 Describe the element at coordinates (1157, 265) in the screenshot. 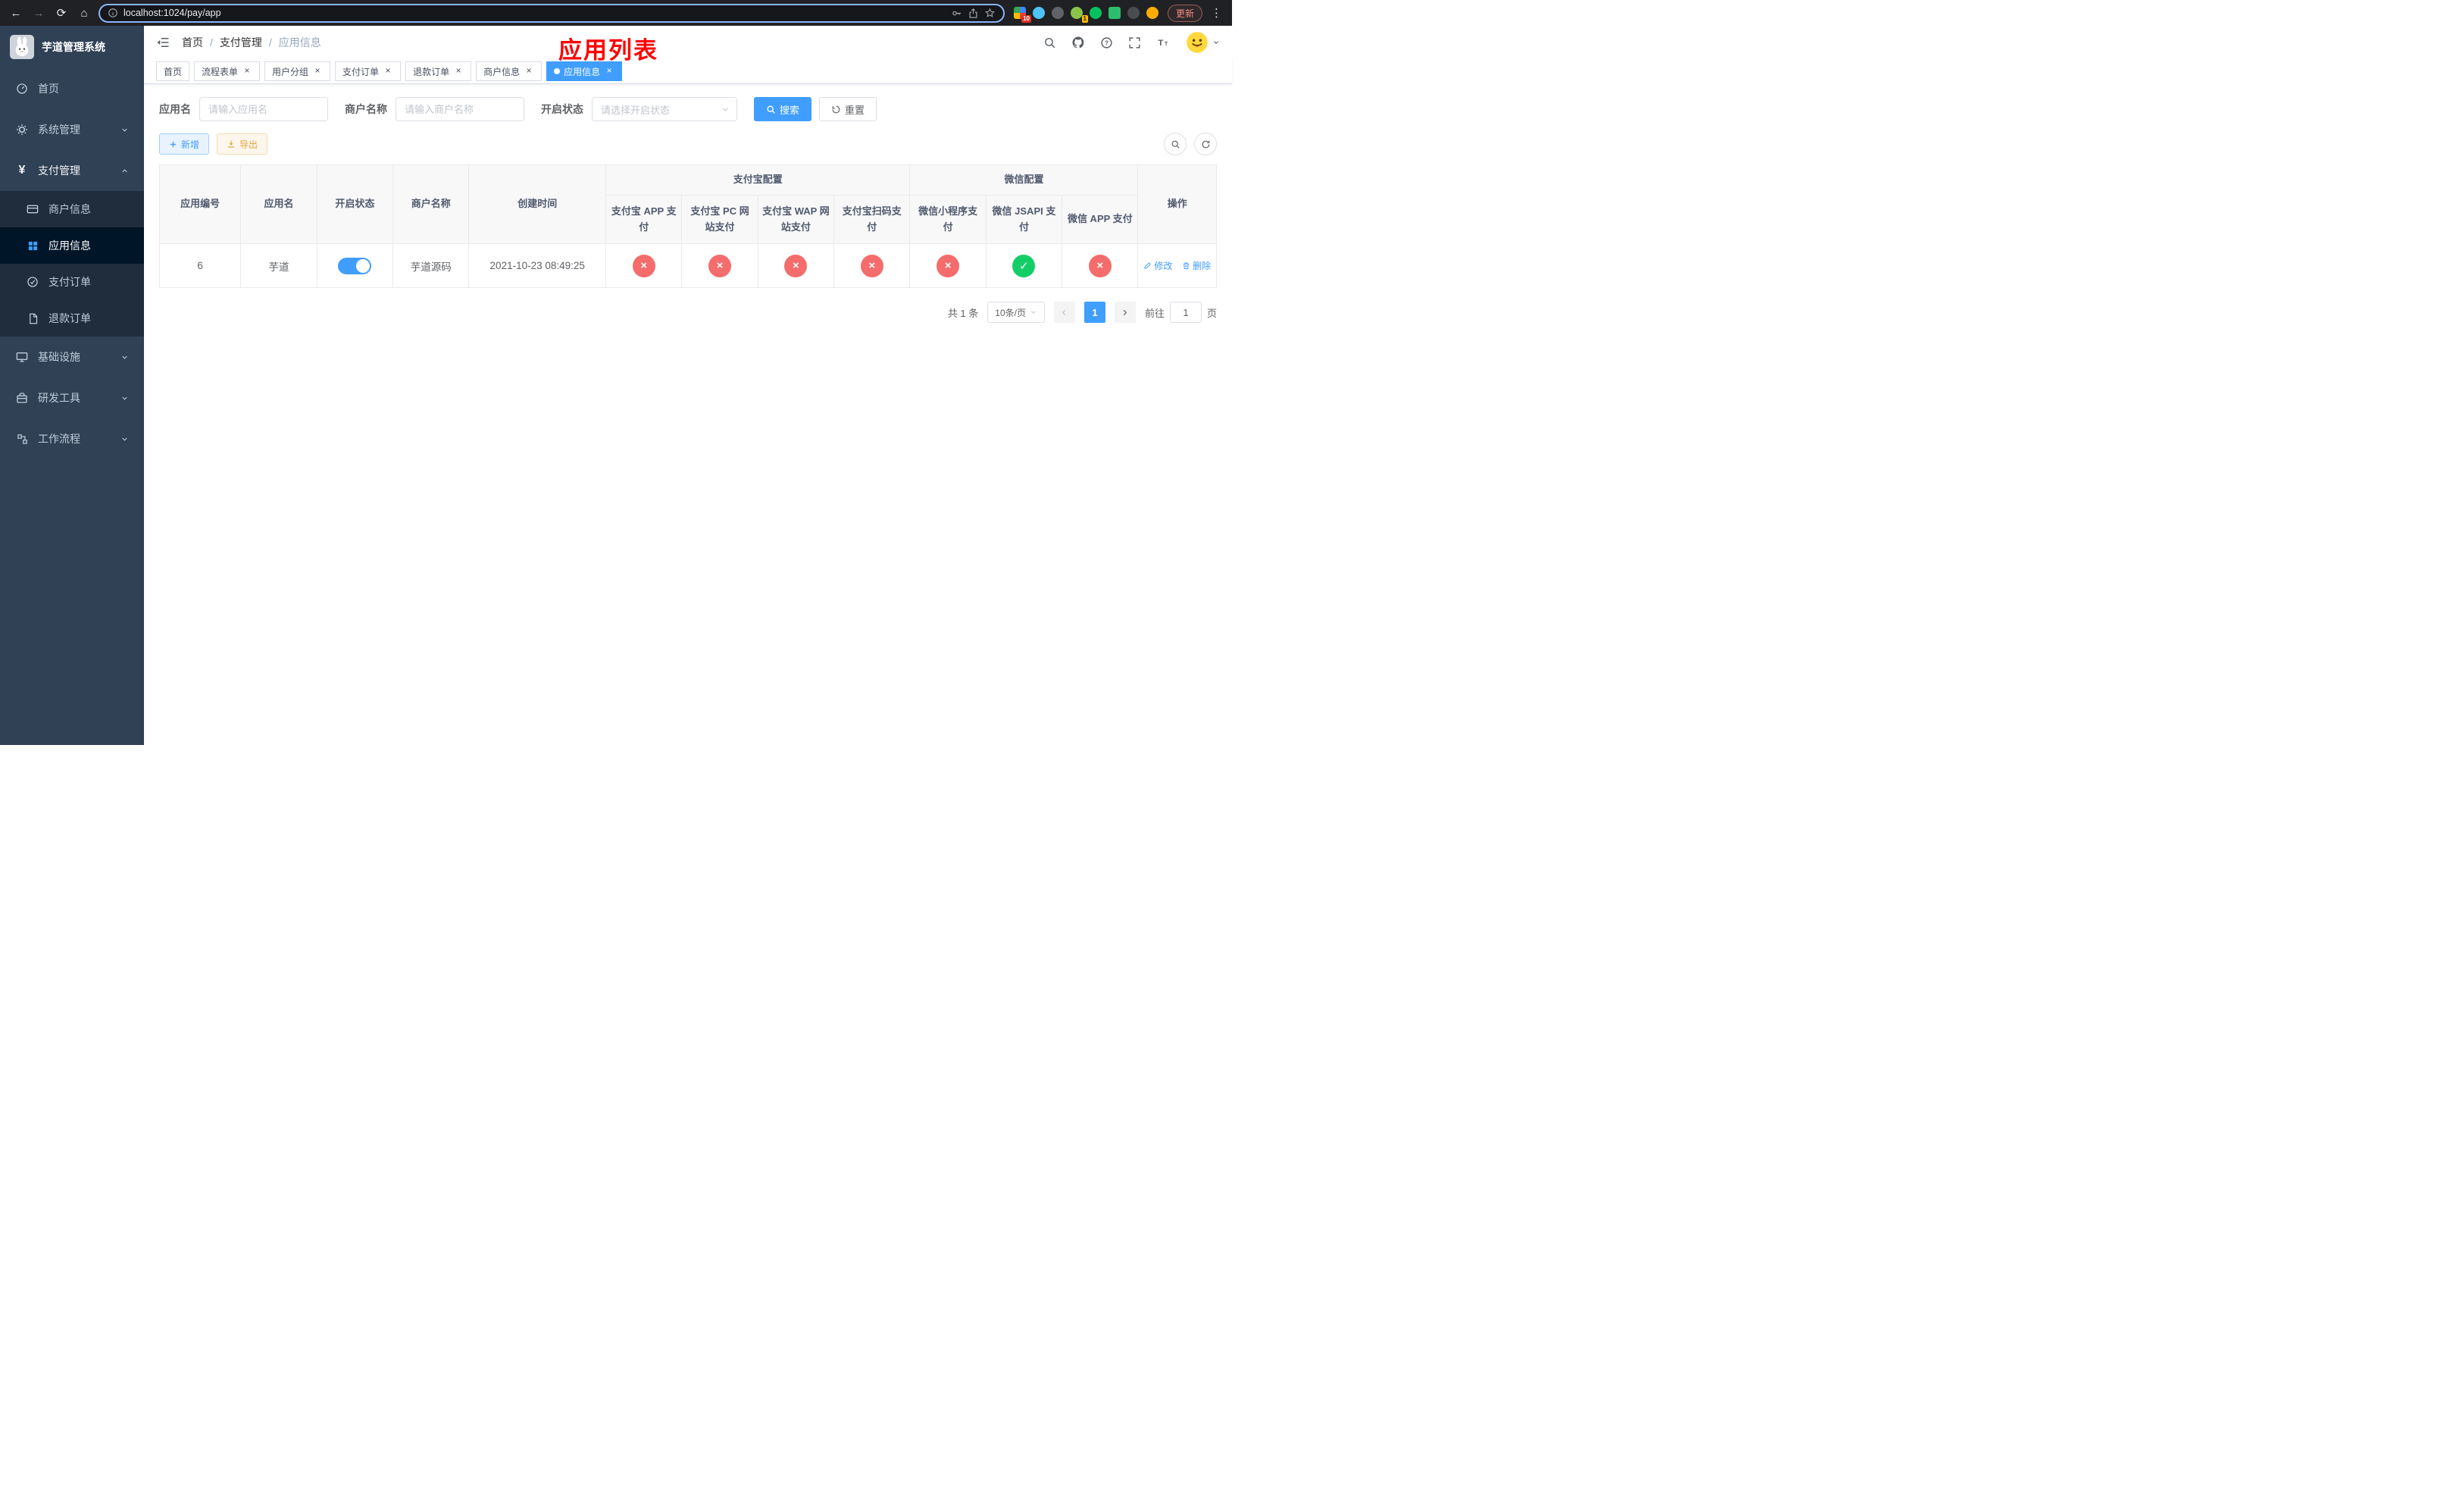

I see `edit-link: 修改` at that location.